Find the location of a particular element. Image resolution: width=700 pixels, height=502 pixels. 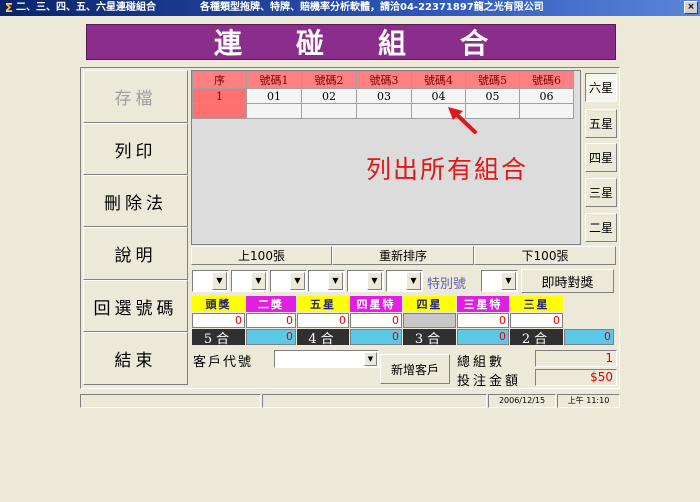

hit-label-3: 3合 is located at coordinates (429, 338).